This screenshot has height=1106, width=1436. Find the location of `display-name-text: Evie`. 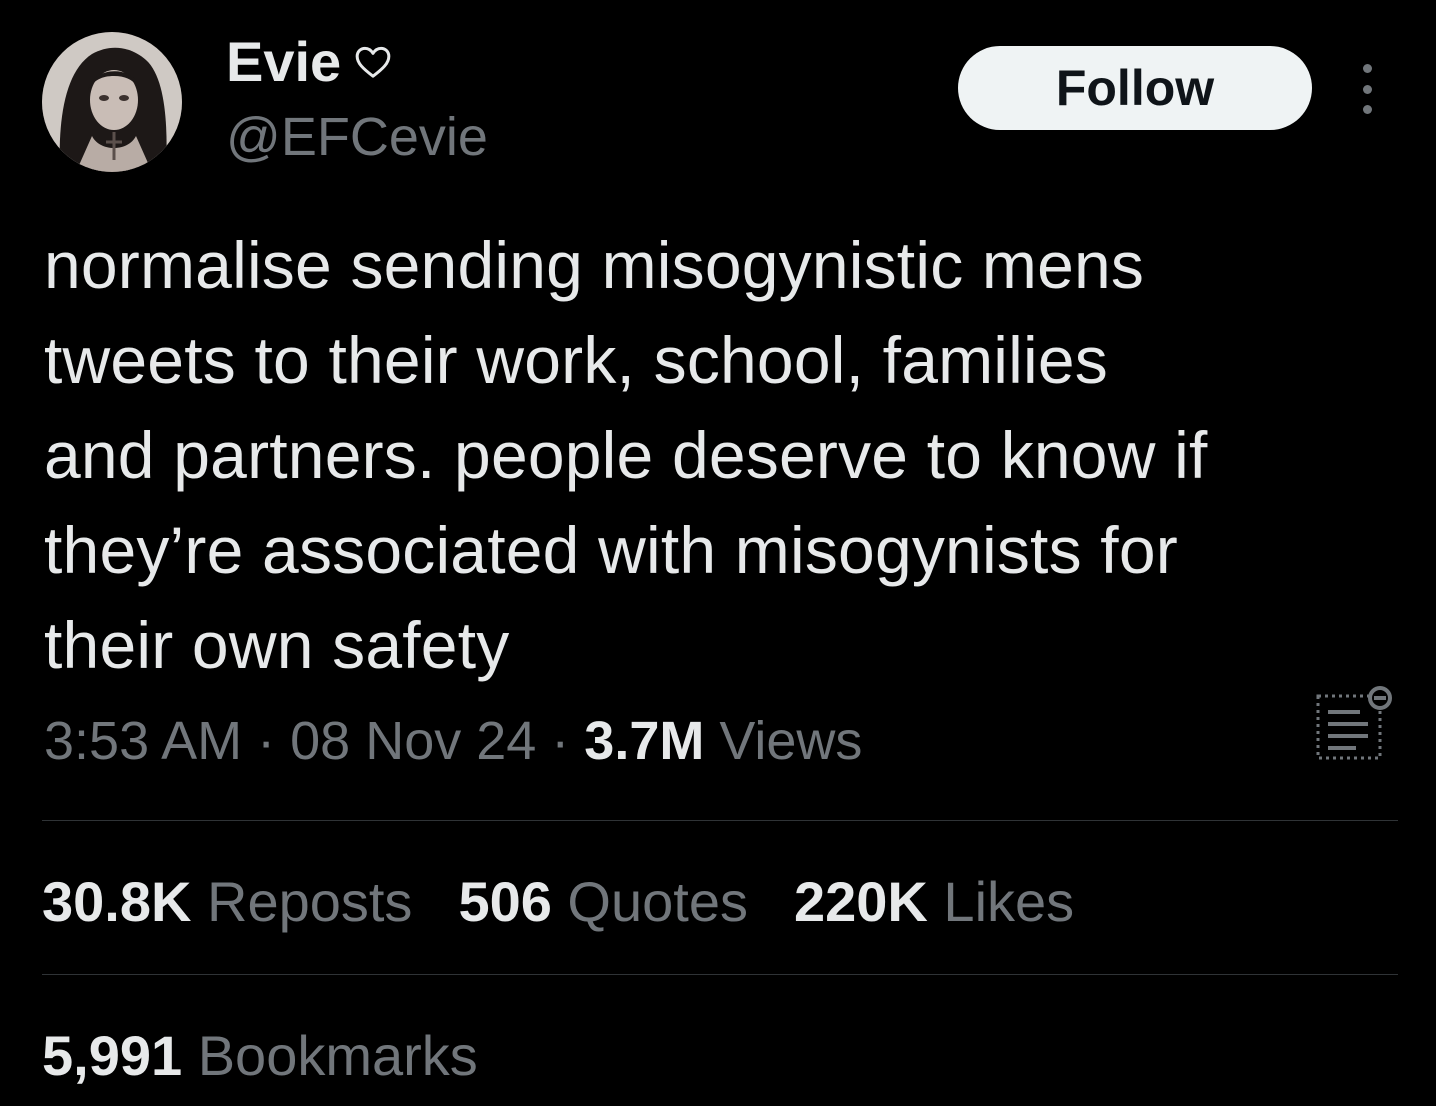

display-name-text: Evie is located at coordinates (284, 61).